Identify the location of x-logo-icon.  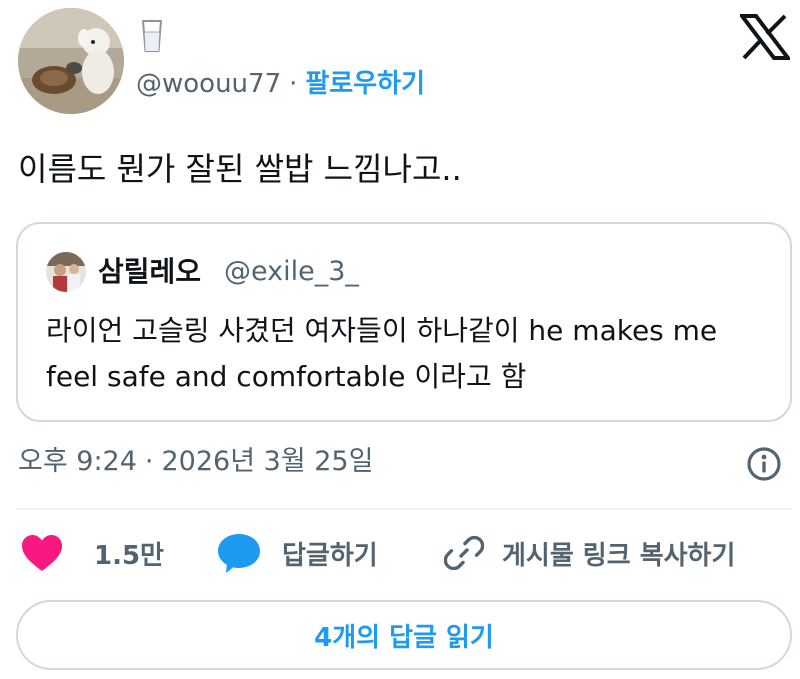
(765, 37).